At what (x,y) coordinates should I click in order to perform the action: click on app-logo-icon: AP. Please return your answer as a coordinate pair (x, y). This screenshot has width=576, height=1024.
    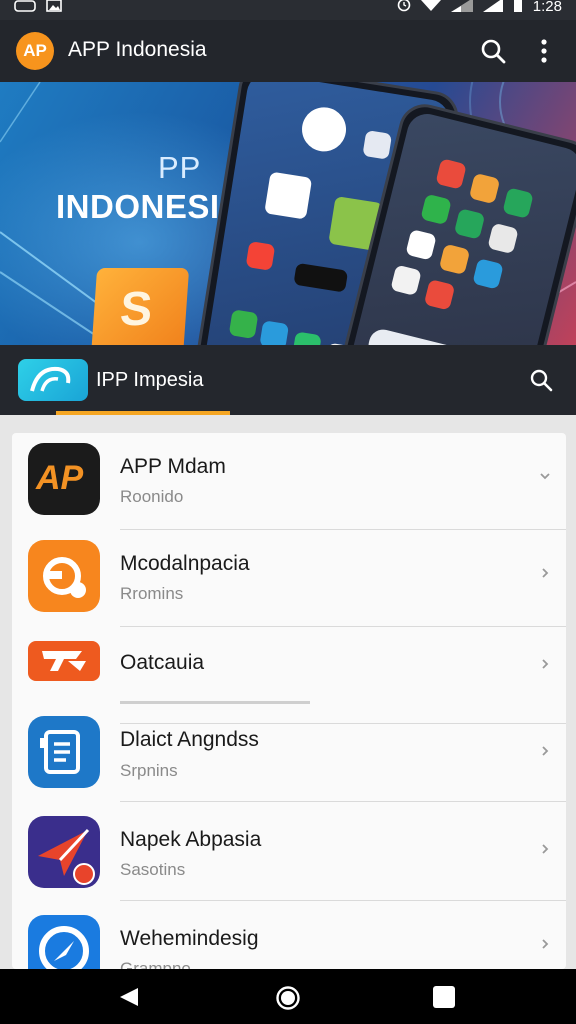
    Looking at the image, I should click on (64, 479).